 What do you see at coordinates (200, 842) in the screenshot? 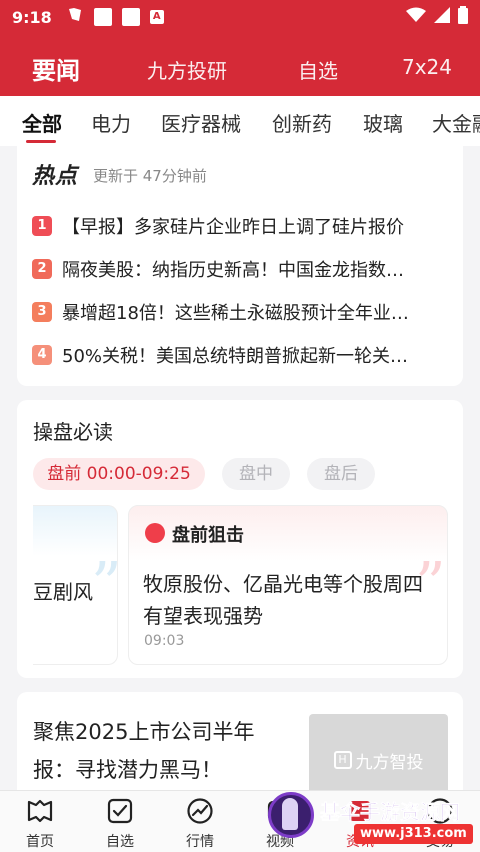
I see `nav-market-label: 行情` at bounding box center [200, 842].